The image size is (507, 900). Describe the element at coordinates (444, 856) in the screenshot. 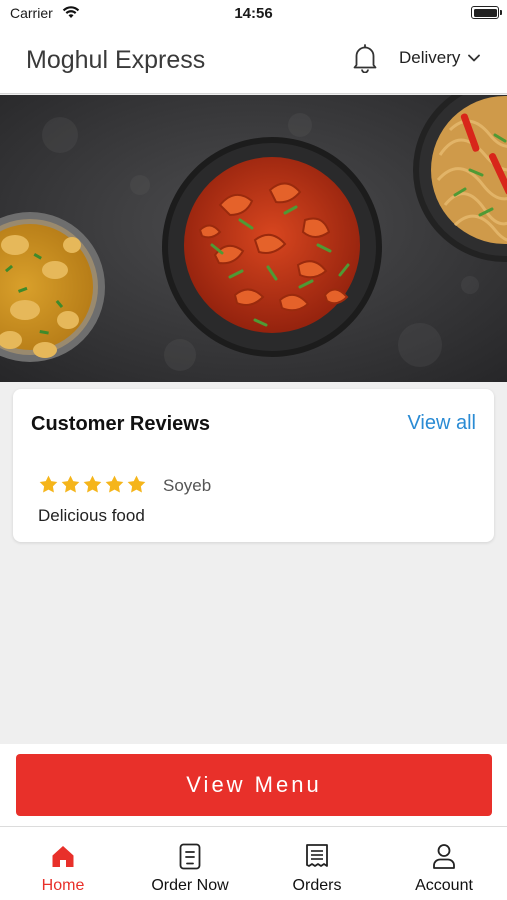

I see `user-icon` at that location.